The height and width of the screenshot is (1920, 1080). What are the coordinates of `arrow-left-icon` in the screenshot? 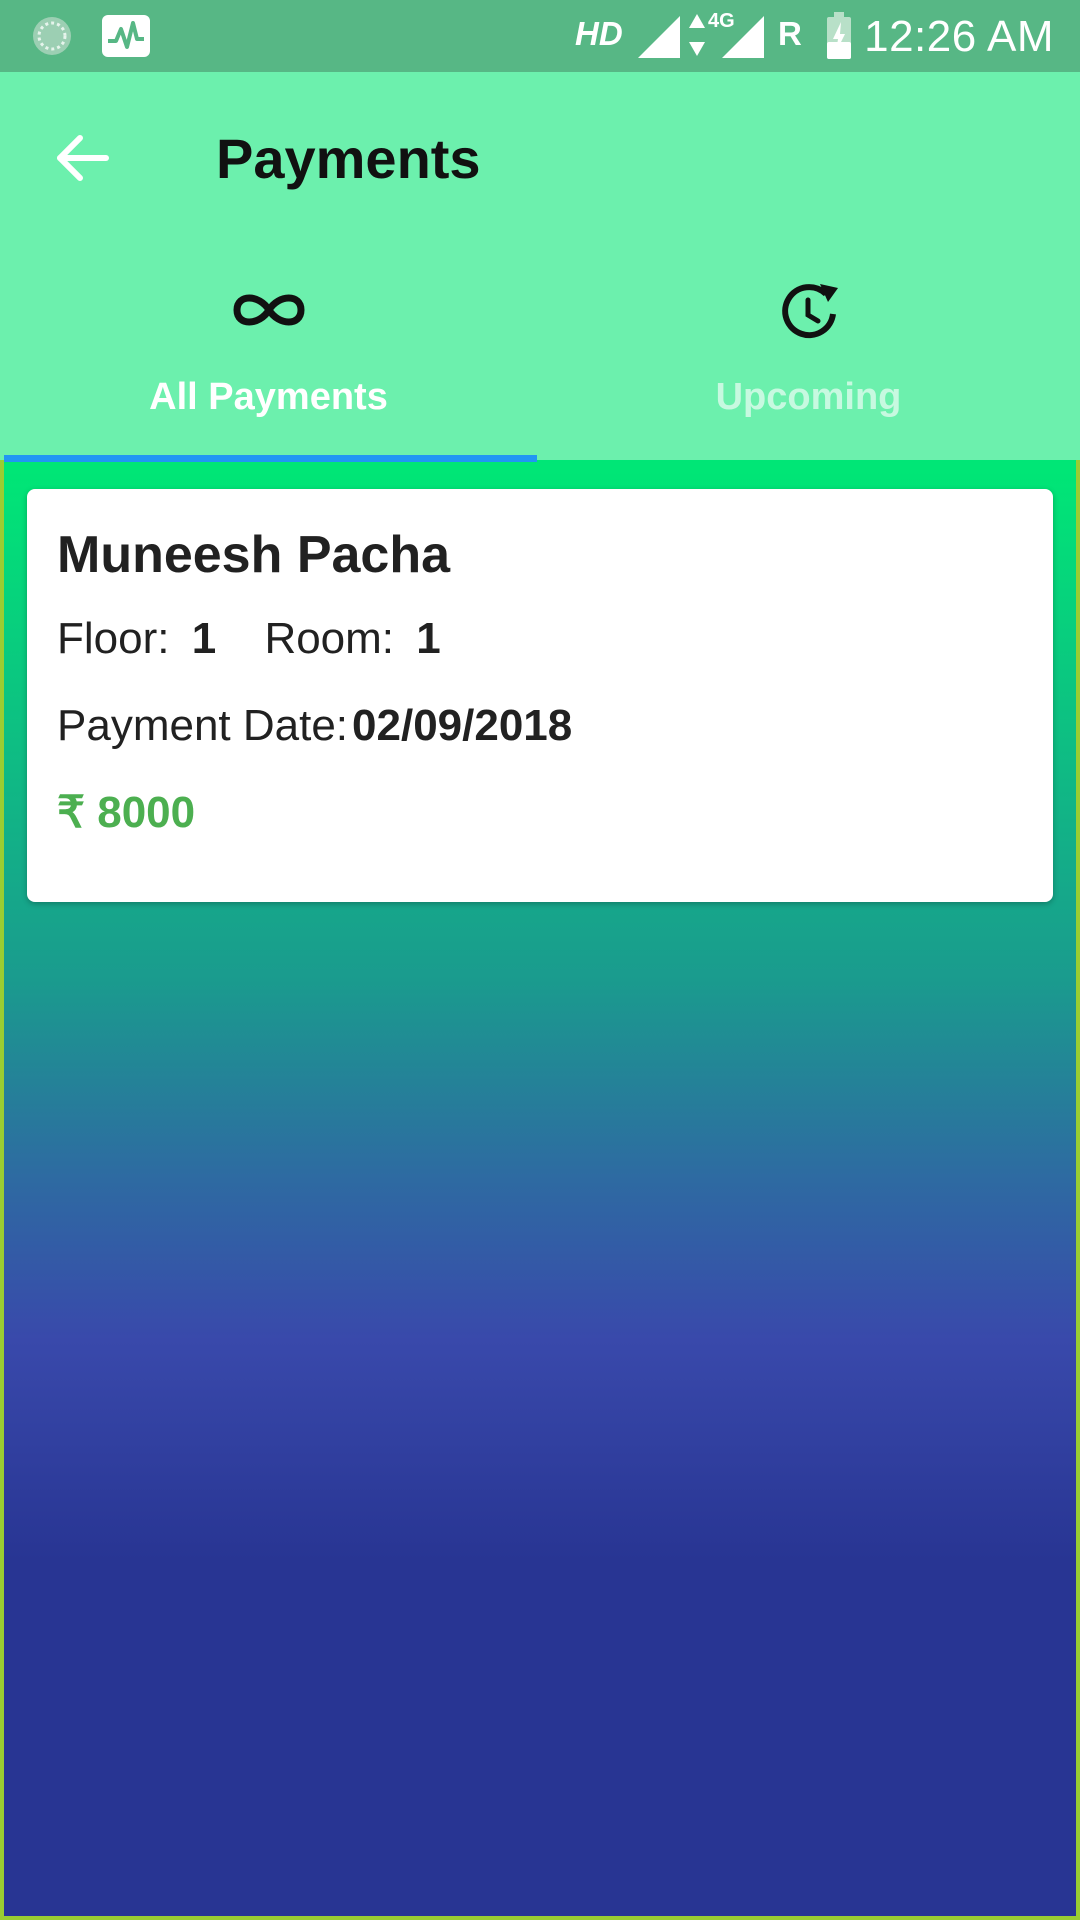 It's located at (83, 158).